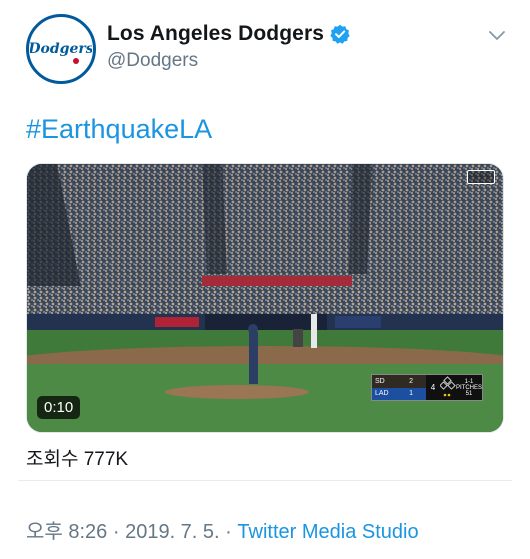 Image resolution: width=530 pixels, height=559 pixels. I want to click on hashtag-link: #EarthquakeLA, so click(119, 129).